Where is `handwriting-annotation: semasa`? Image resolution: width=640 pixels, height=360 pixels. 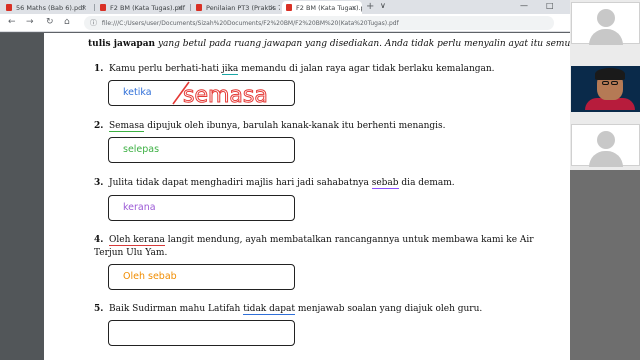 handwriting-annotation: semasa is located at coordinates (220, 95).